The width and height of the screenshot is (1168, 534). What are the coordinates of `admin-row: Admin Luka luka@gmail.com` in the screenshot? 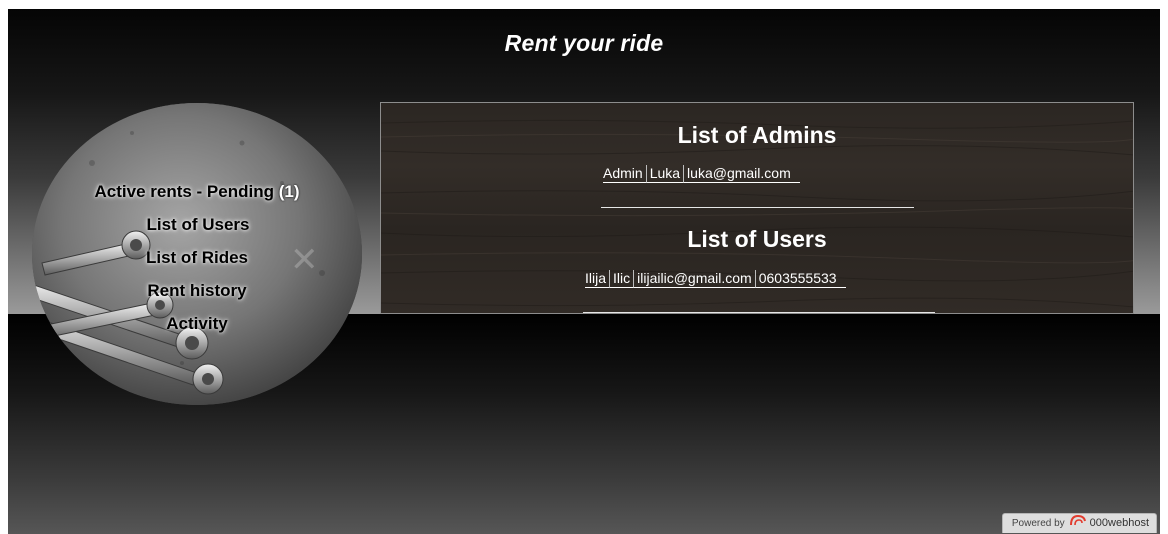 It's located at (701, 174).